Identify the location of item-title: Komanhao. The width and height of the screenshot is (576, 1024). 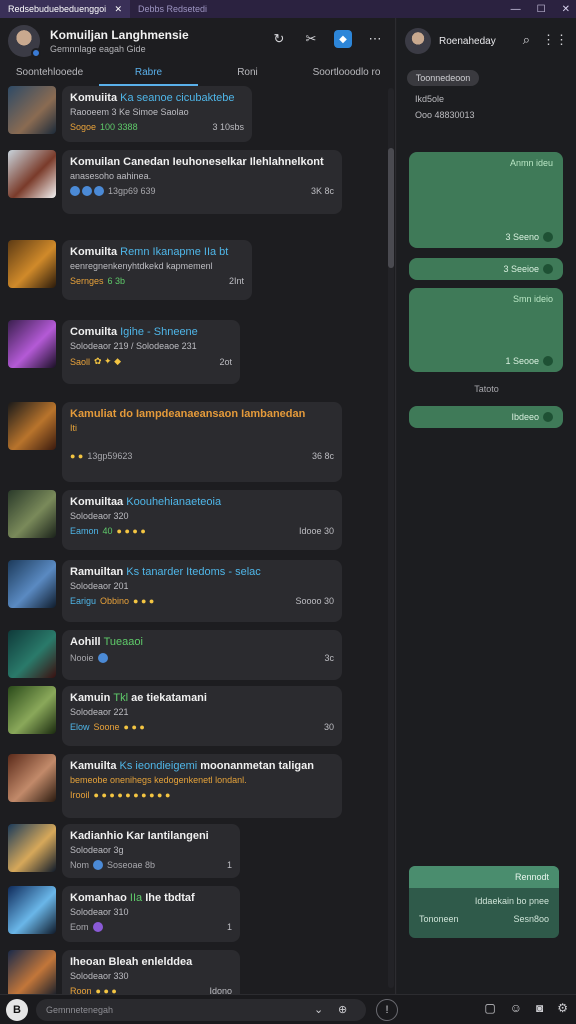
(98, 898).